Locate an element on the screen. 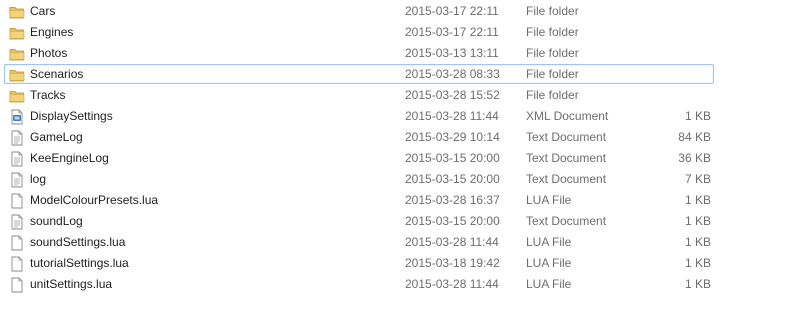  file-type: XML Document is located at coordinates (567, 116).